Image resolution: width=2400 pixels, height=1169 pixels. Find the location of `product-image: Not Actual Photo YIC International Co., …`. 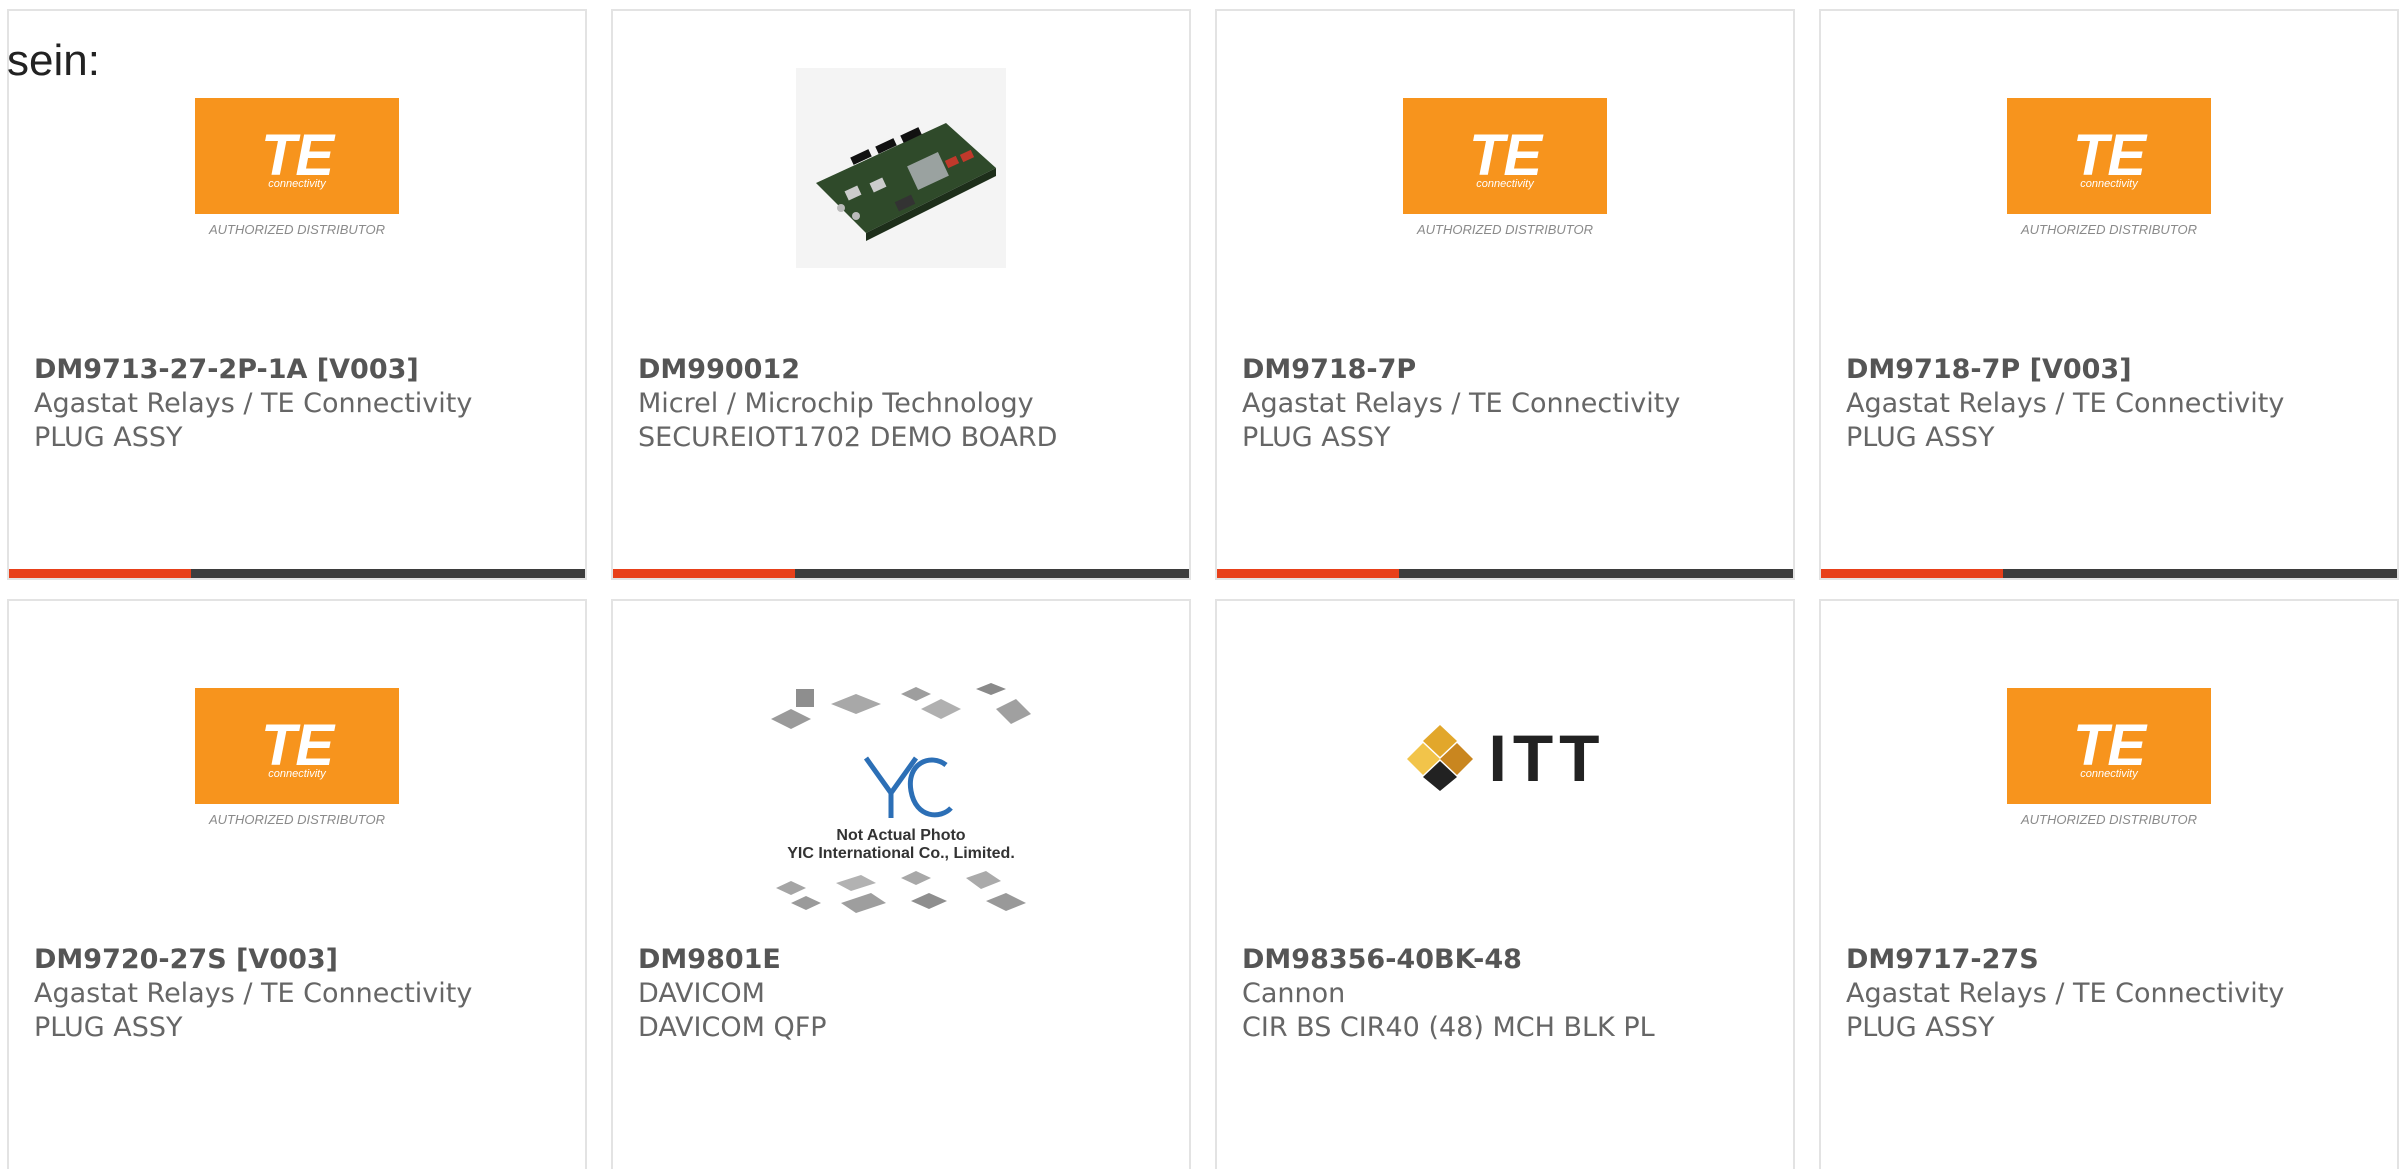

product-image: Not Actual Photo YIC International Co., … is located at coordinates (901, 803).